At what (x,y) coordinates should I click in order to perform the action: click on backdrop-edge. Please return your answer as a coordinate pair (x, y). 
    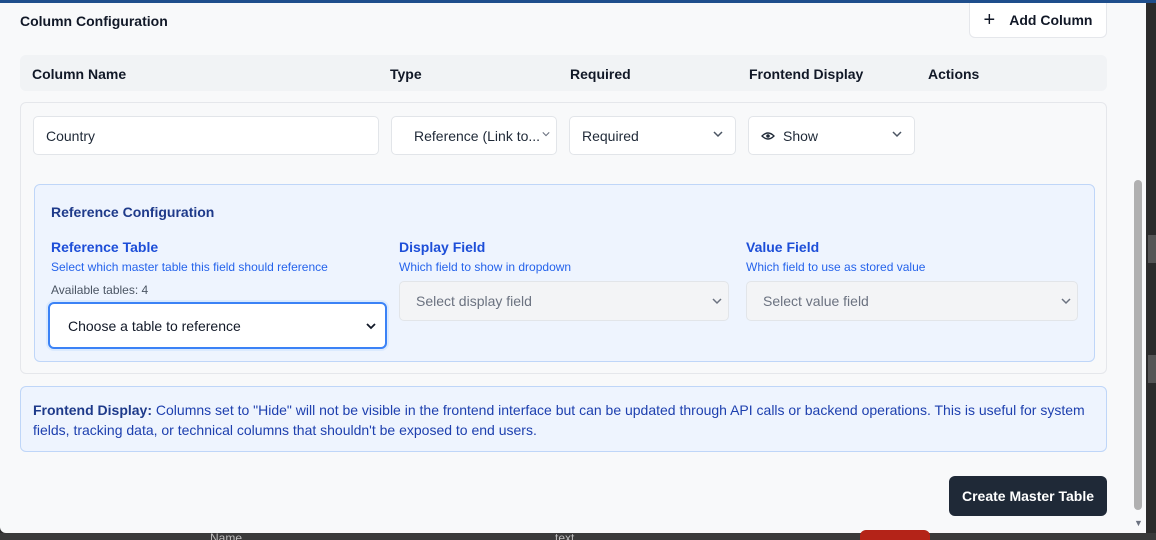
    Looking at the image, I should click on (1151, 268).